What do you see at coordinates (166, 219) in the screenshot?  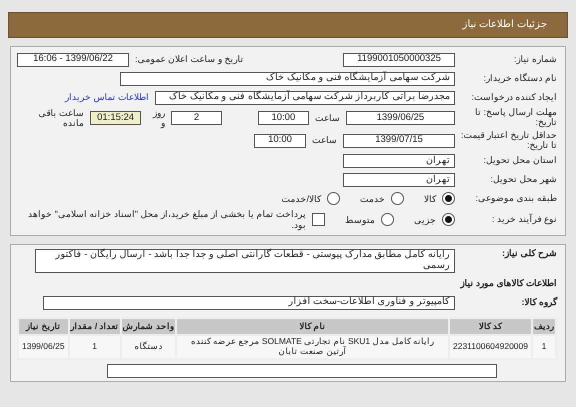 I see `checkbox-label: پرداخت تمام یا بخشی از مبلغ خرید،از محل "اسناد خزانه اسلامی" خواهد بود.` at bounding box center [166, 219].